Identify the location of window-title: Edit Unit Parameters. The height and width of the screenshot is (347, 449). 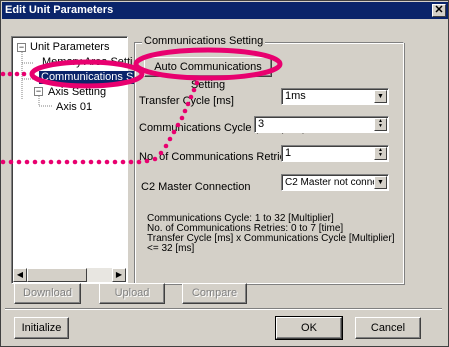
(59, 10).